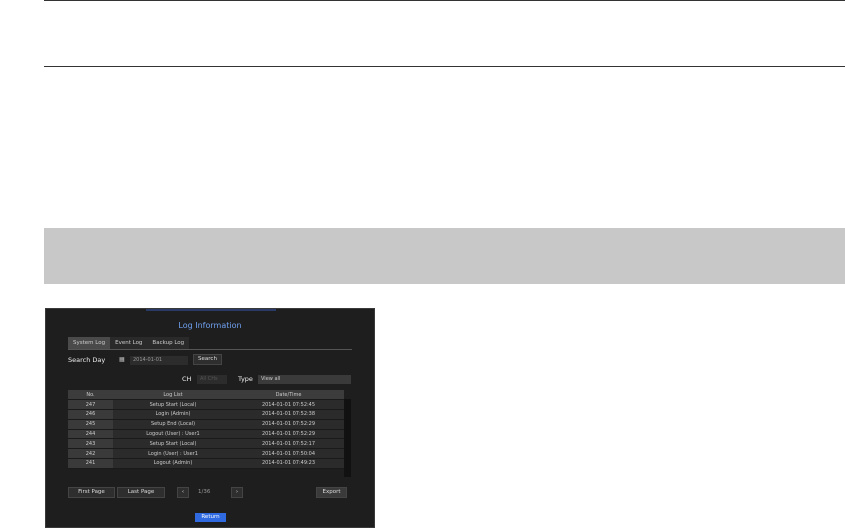  What do you see at coordinates (90, 444) in the screenshot?
I see `cell-no: 243` at bounding box center [90, 444].